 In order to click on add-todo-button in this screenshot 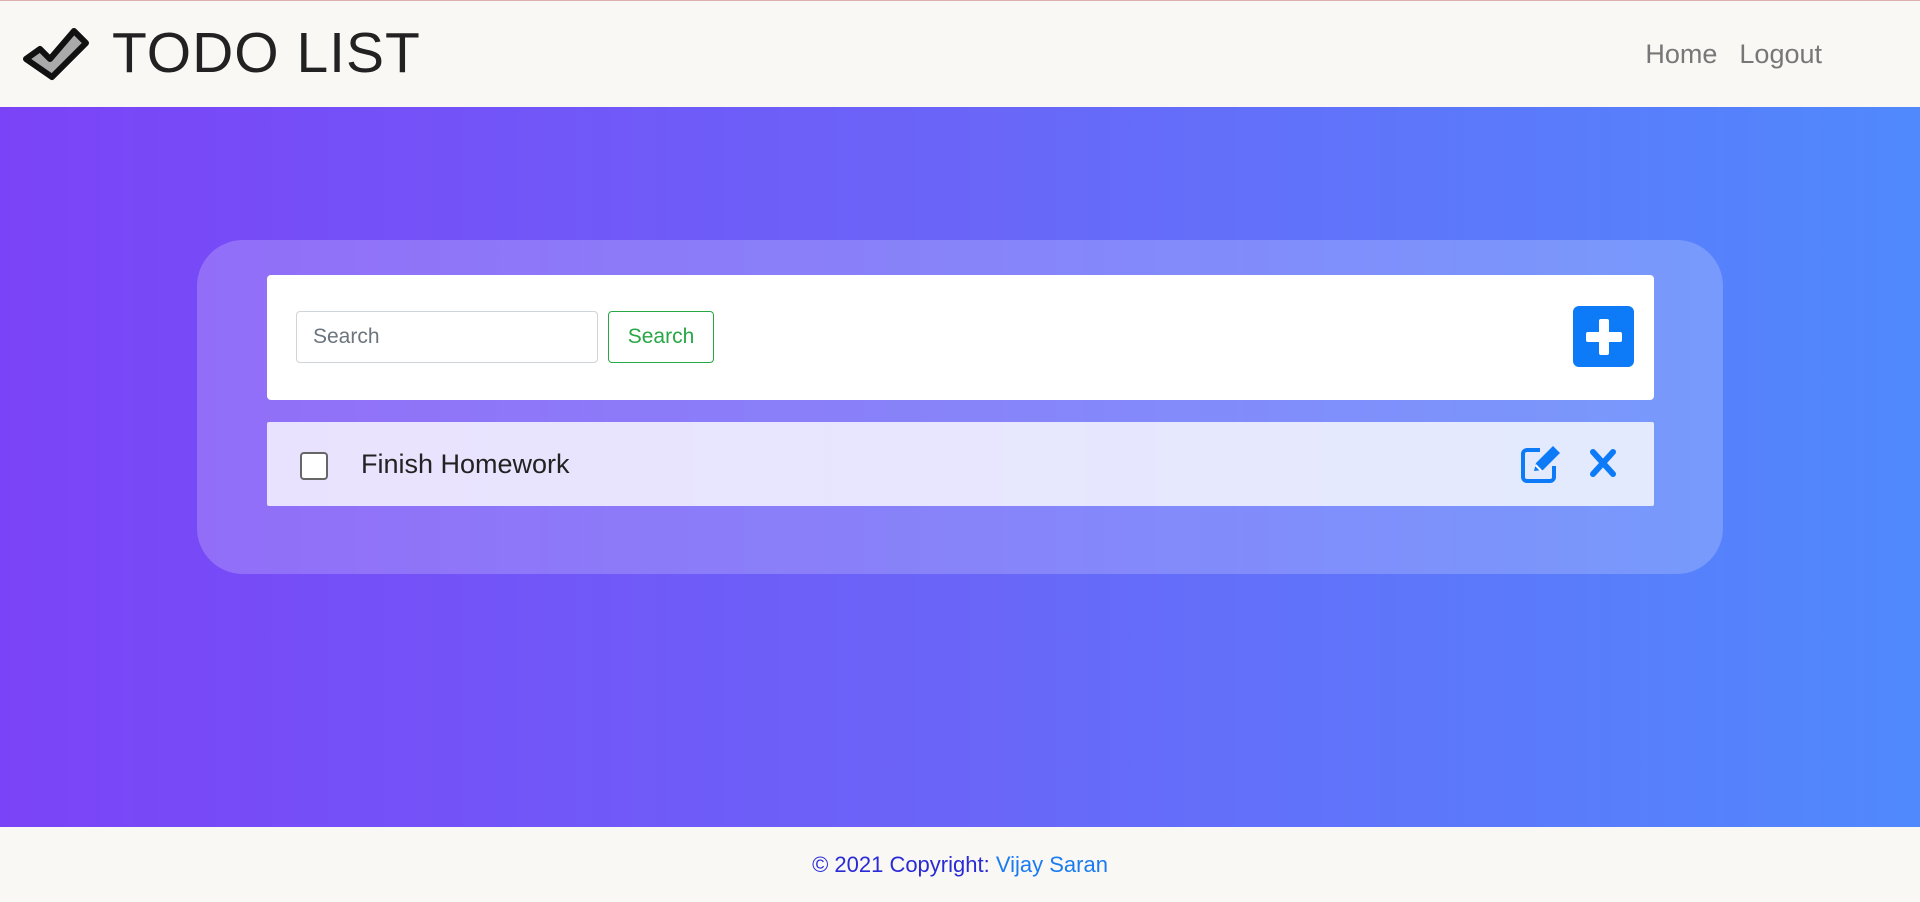, I will do `click(1603, 336)`.